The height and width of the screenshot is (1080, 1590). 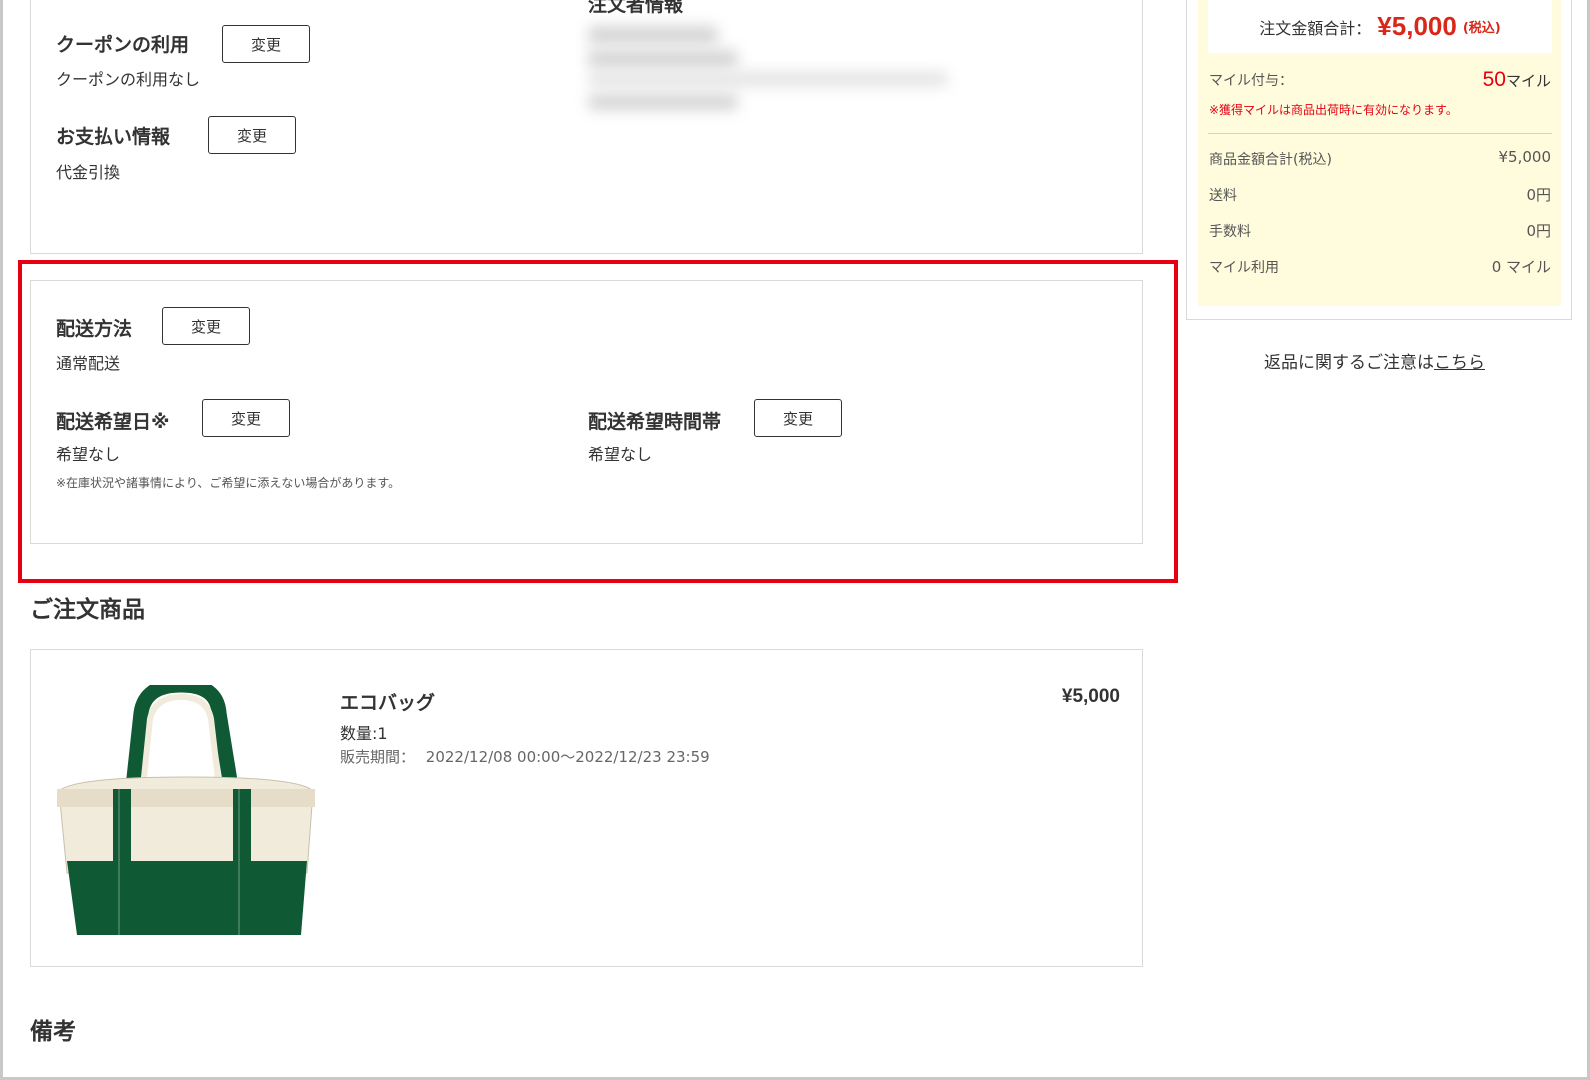 I want to click on summary-row-label: 商品金額合計(税込), so click(x=1270, y=160).